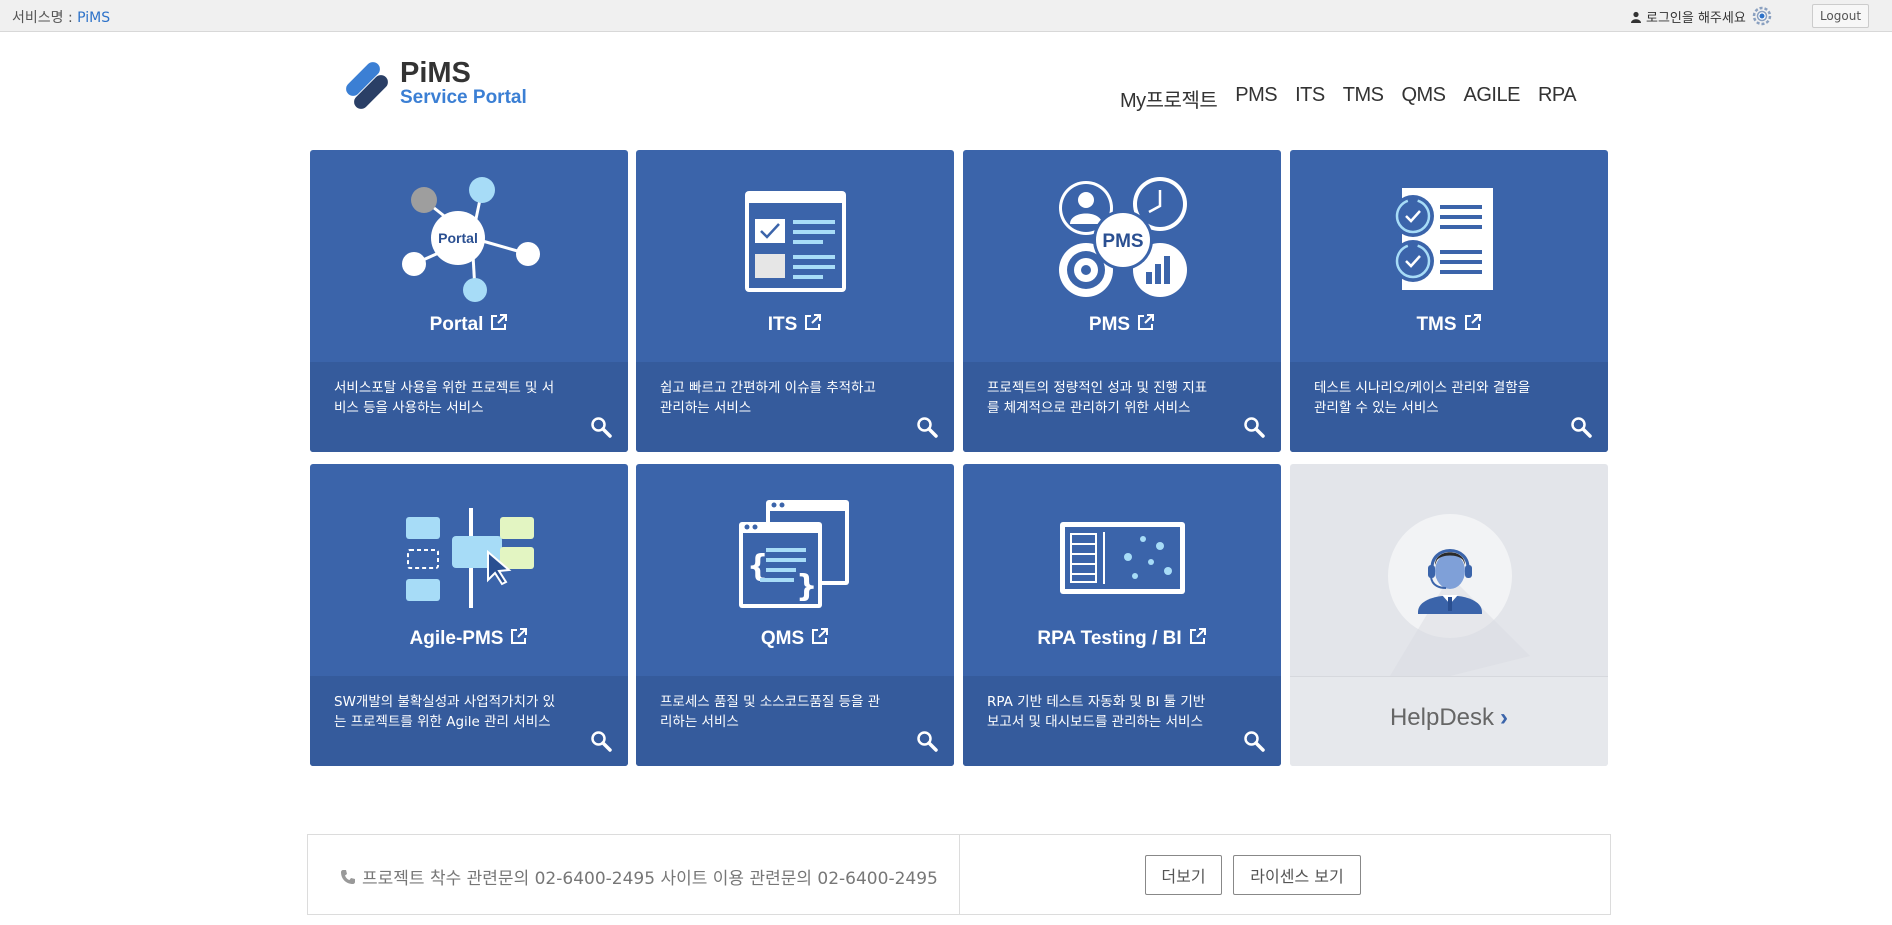  I want to click on helpdesk-agent-icon, so click(1459, 595).